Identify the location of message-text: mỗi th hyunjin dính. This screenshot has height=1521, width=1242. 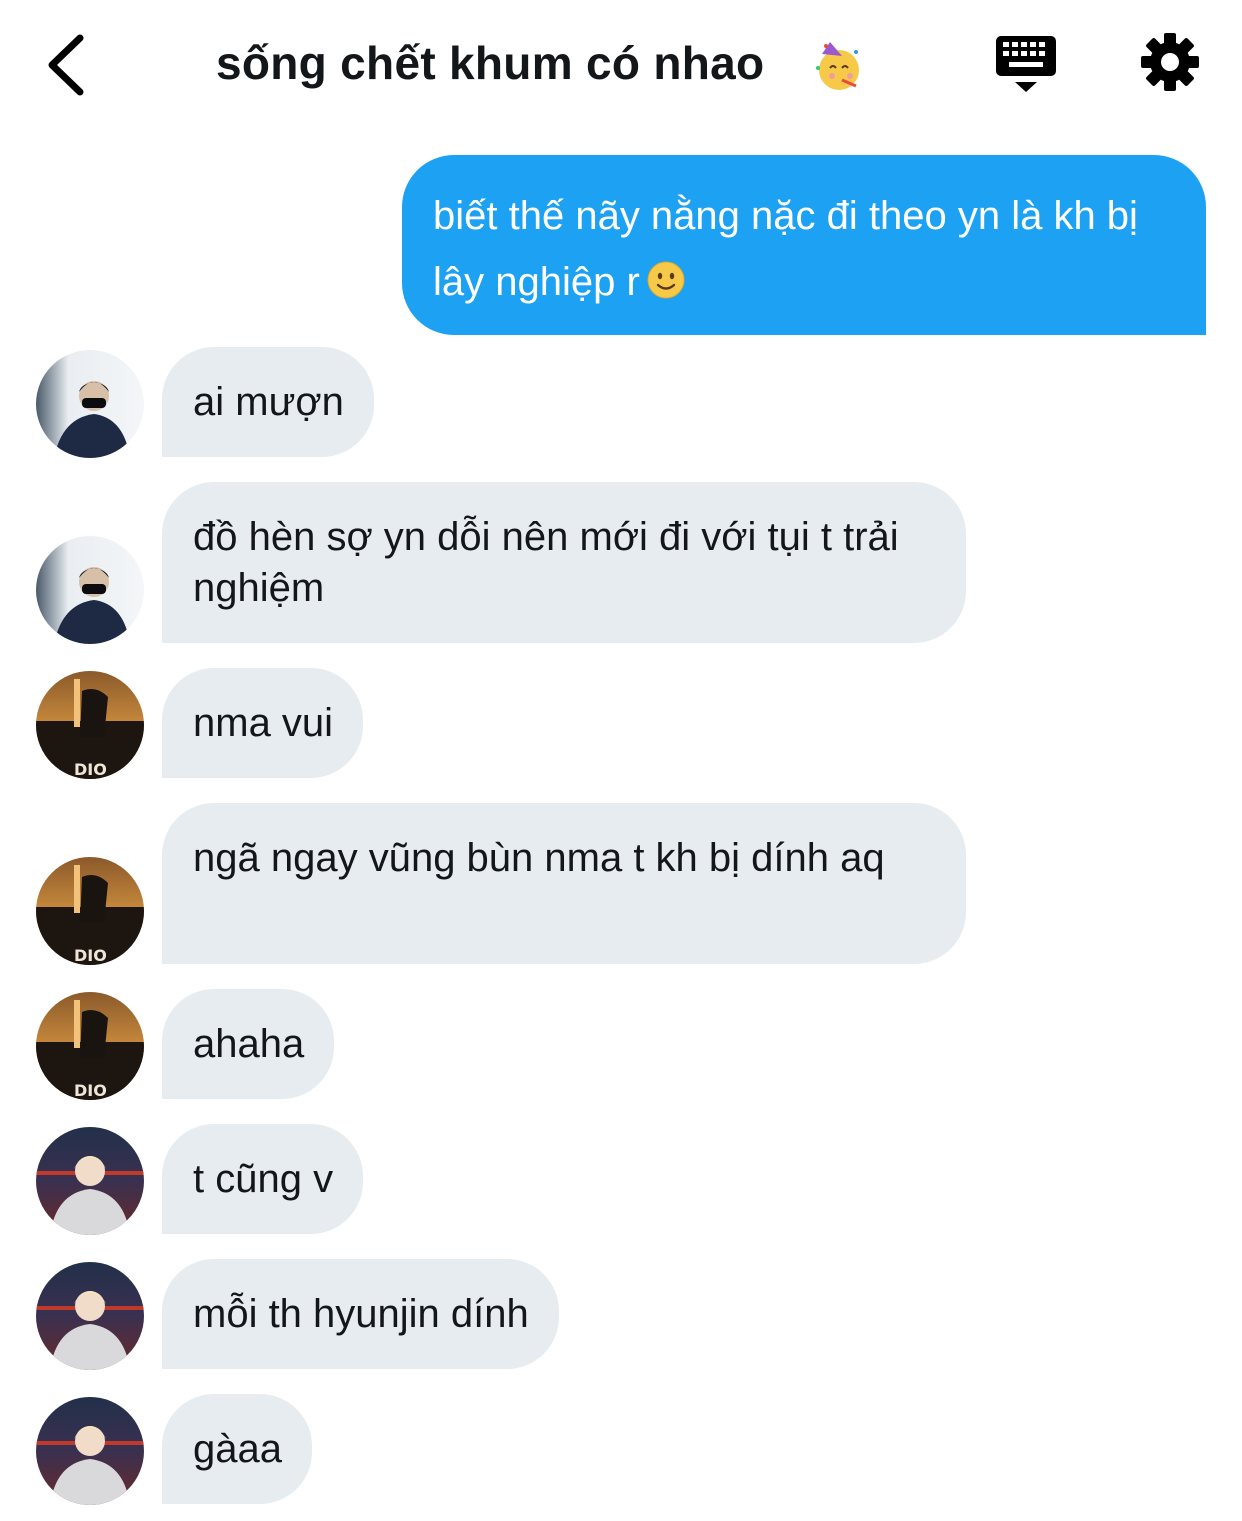
(361, 1314).